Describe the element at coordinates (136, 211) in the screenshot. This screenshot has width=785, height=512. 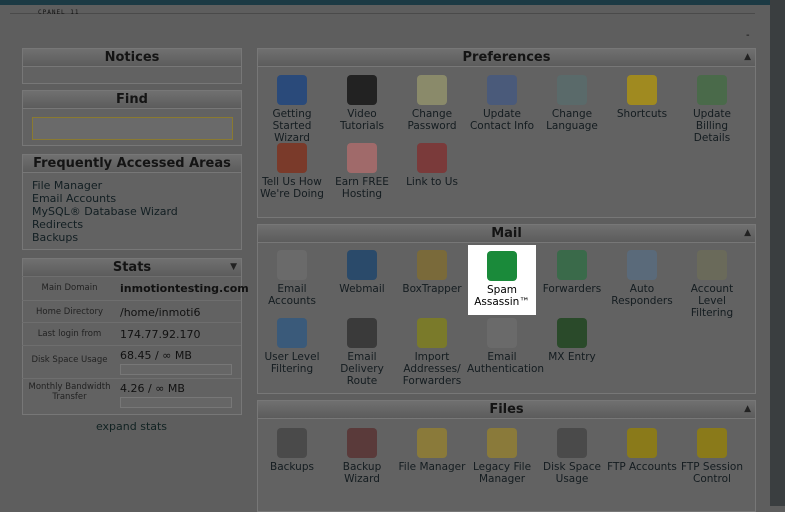
I see `frequent-link: MySQL® Database Wizard` at that location.